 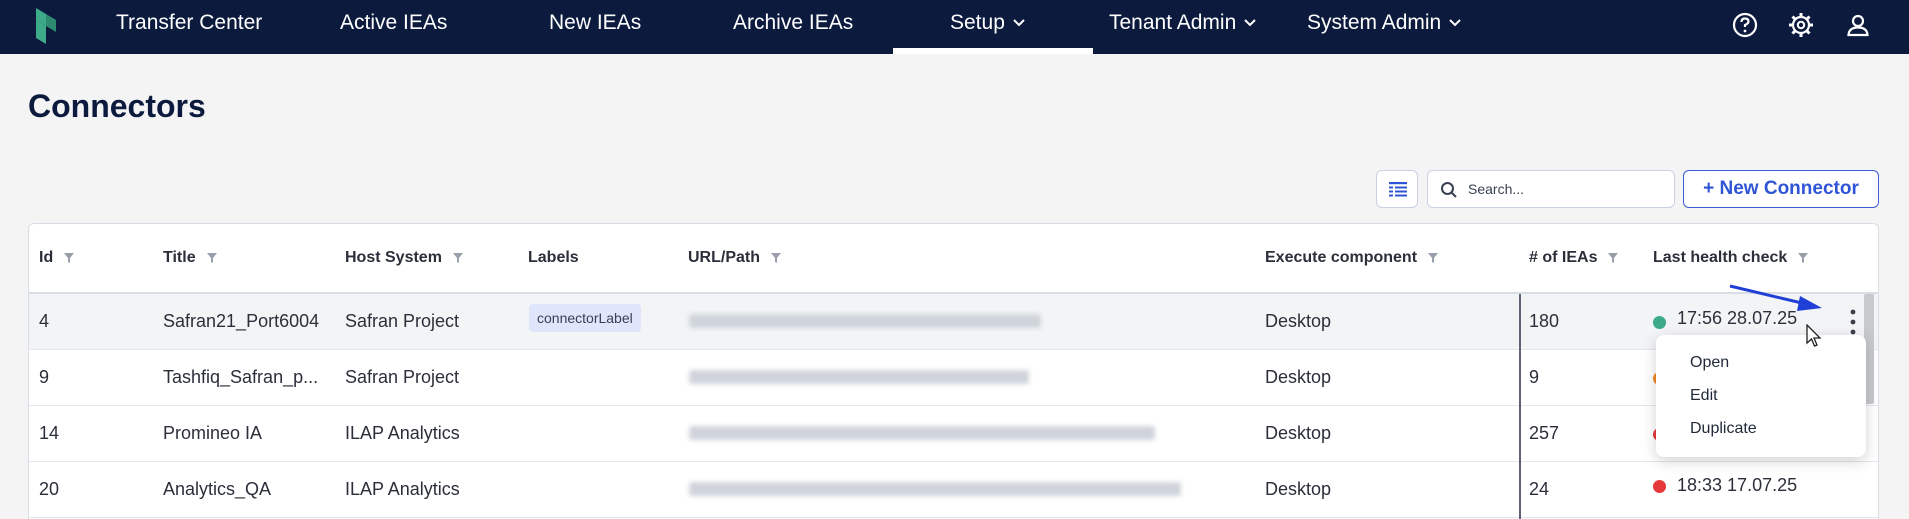 I want to click on menu-item-open: Open, so click(x=1761, y=363).